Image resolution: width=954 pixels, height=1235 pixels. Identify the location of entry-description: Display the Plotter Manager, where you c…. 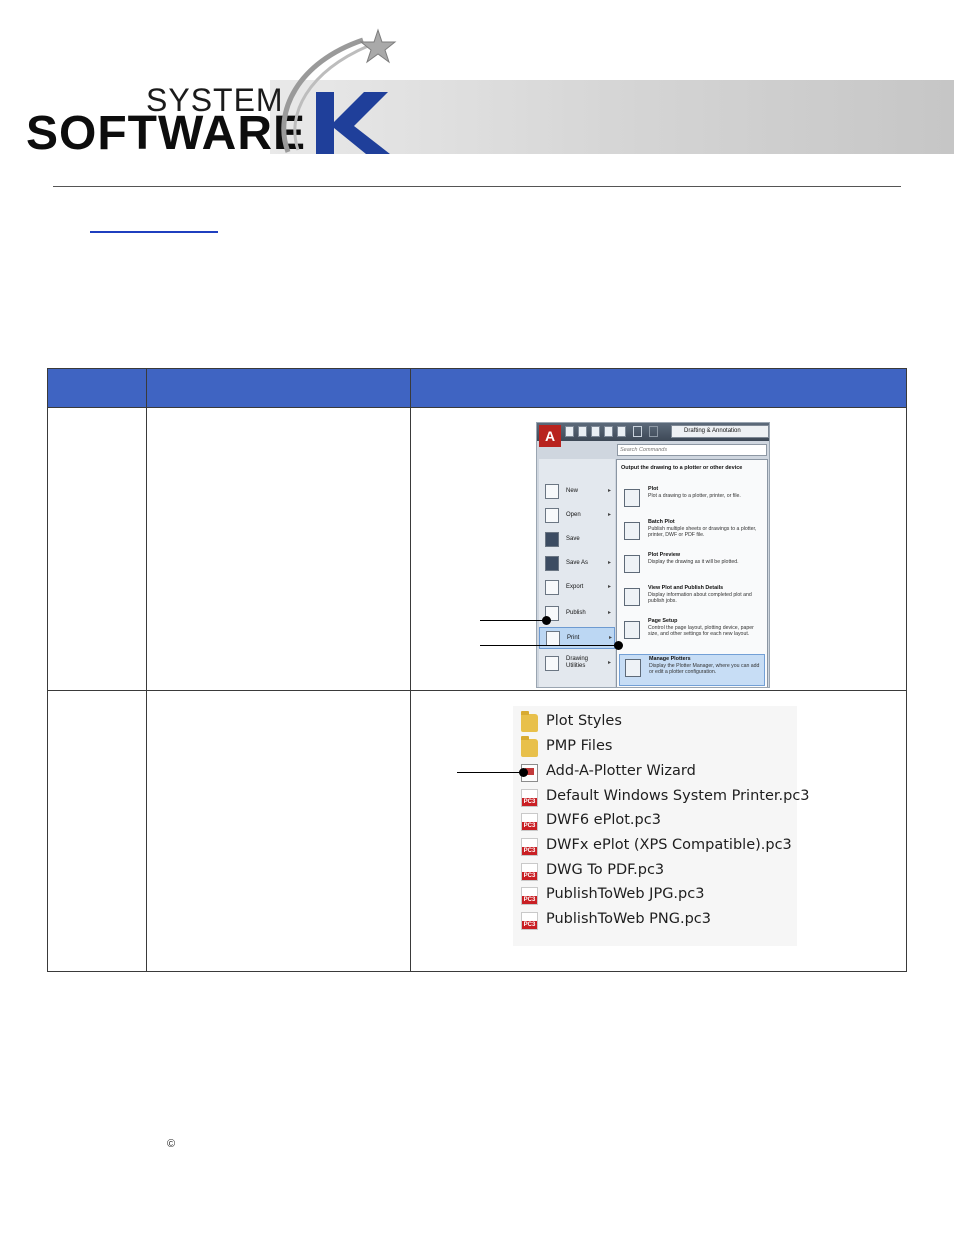
(704, 669).